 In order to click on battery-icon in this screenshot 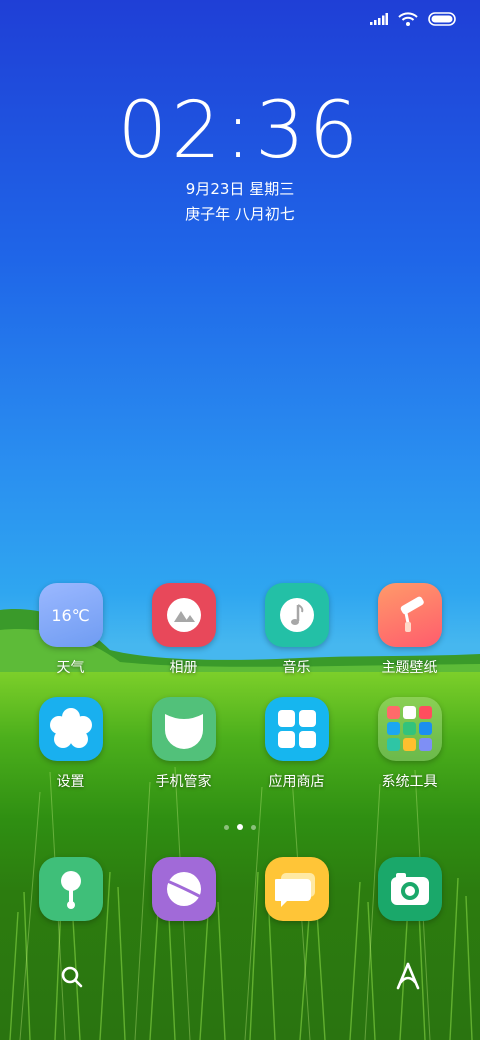, I will do `click(442, 19)`.